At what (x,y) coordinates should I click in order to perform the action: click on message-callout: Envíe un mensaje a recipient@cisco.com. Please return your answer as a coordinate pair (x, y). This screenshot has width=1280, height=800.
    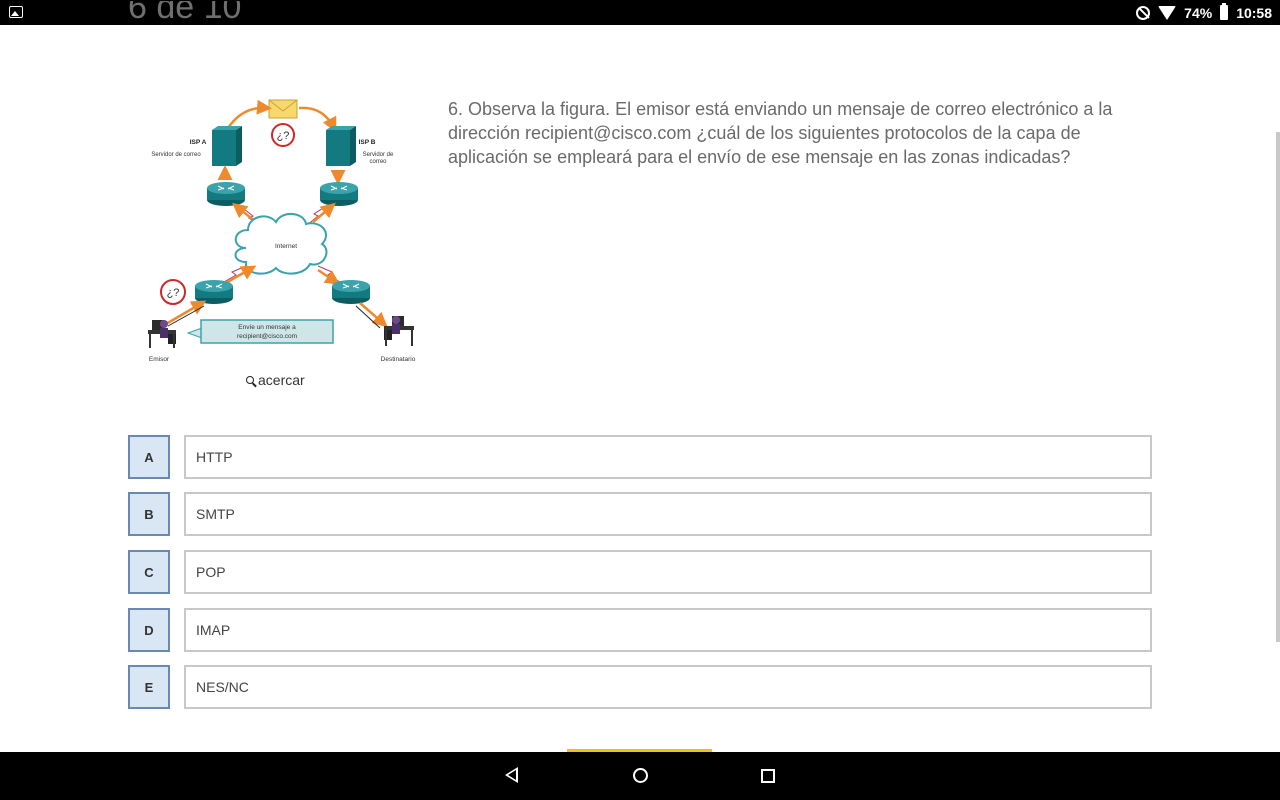
    Looking at the image, I should click on (260, 331).